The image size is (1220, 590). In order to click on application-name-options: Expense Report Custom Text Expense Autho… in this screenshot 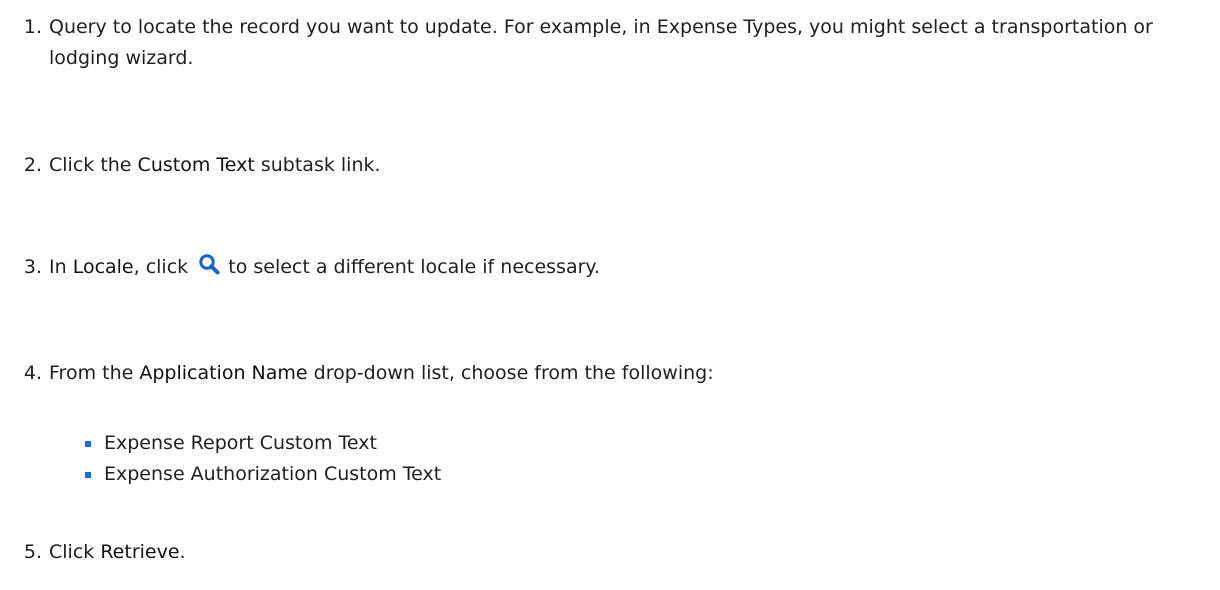, I will do `click(263, 459)`.